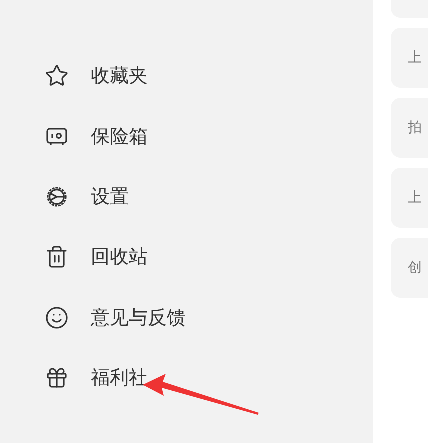 This screenshot has height=443, width=428. I want to click on list-card: 创, so click(409, 268).